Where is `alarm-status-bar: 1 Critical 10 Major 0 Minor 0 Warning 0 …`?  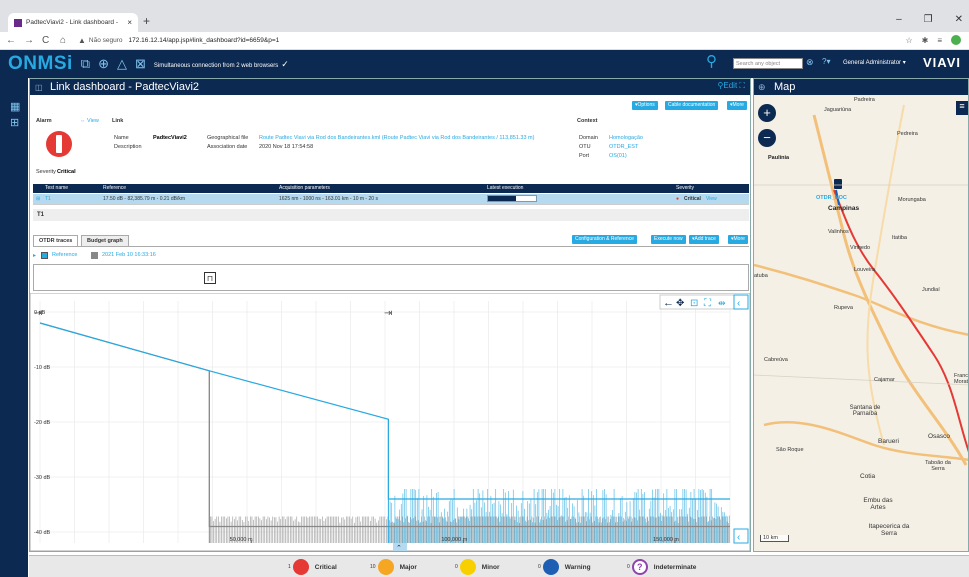
alarm-status-bar: 1 Critical 10 Major 0 Minor 0 Warning 0 … is located at coordinates (499, 566).